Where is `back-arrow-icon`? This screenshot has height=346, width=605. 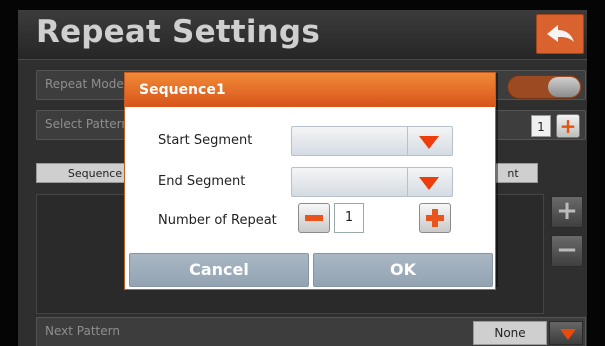 back-arrow-icon is located at coordinates (560, 33).